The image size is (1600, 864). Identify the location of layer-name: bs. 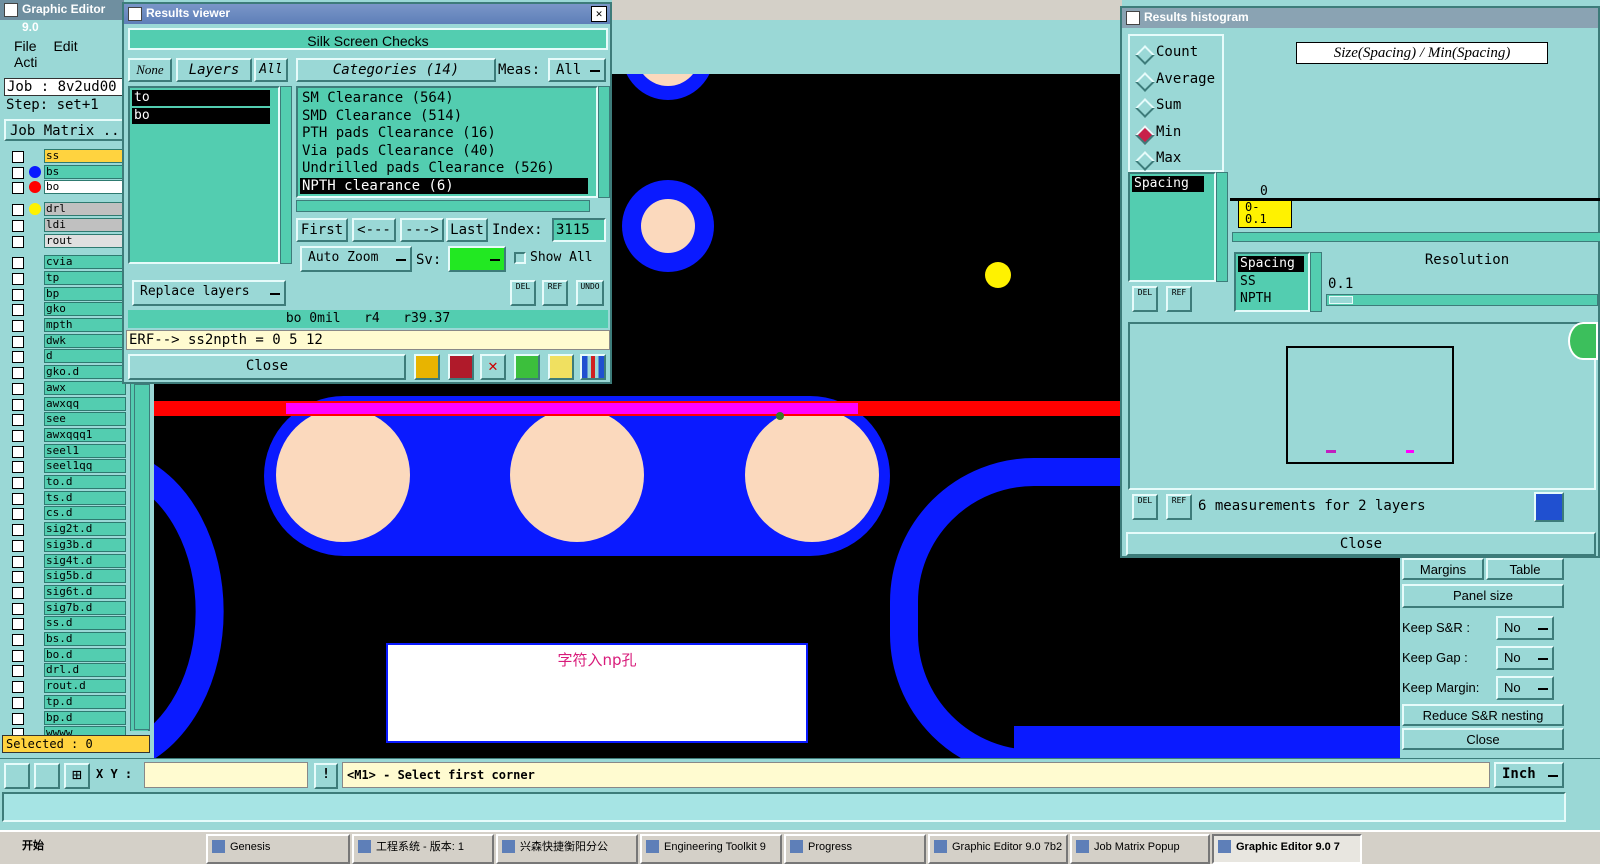
(85, 171).